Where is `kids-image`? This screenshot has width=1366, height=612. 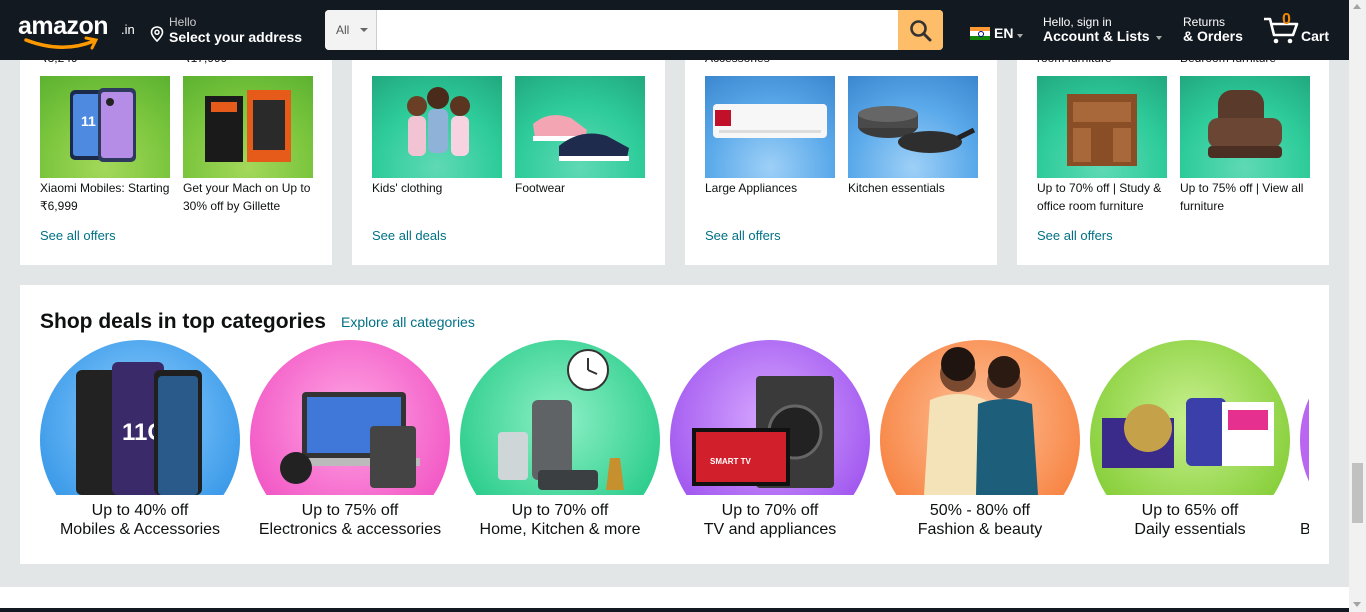
kids-image is located at coordinates (438, 121).